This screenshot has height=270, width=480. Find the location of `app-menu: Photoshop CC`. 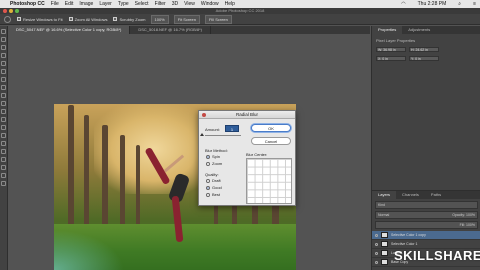

app-menu: Photoshop CC is located at coordinates (27, 4).